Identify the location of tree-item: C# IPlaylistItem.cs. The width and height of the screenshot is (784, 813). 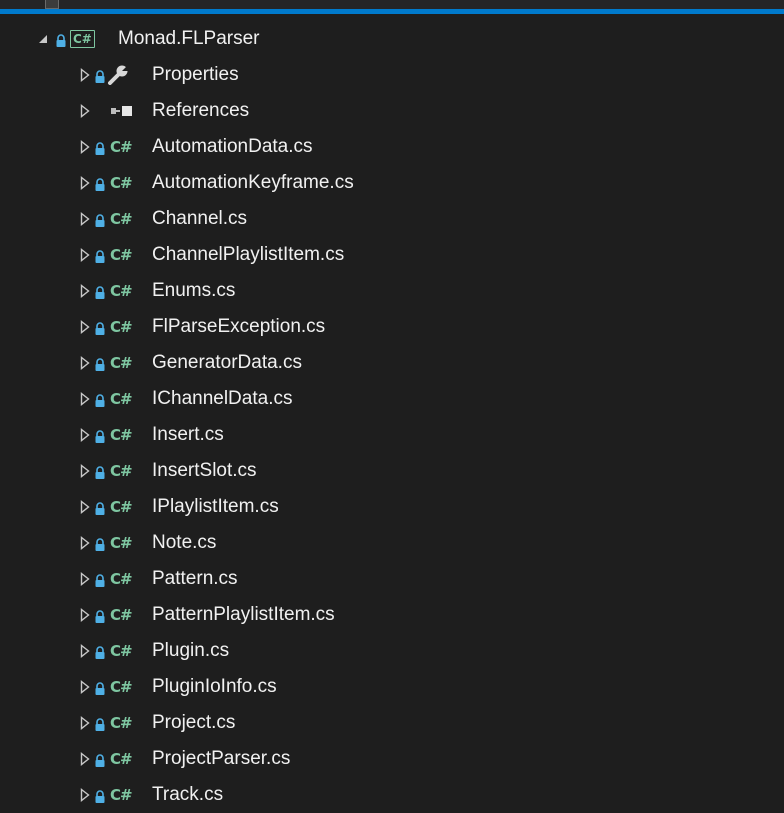
(392, 507).